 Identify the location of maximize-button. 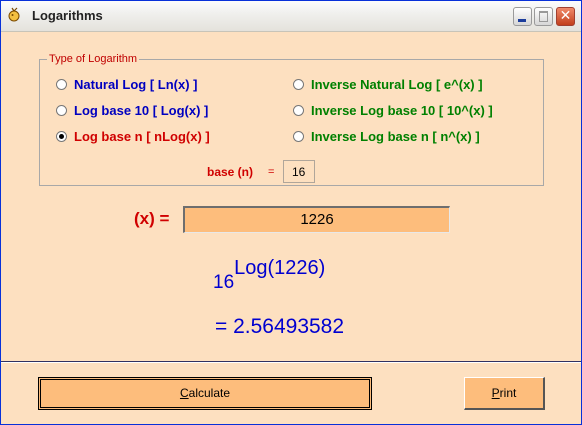
(543, 16).